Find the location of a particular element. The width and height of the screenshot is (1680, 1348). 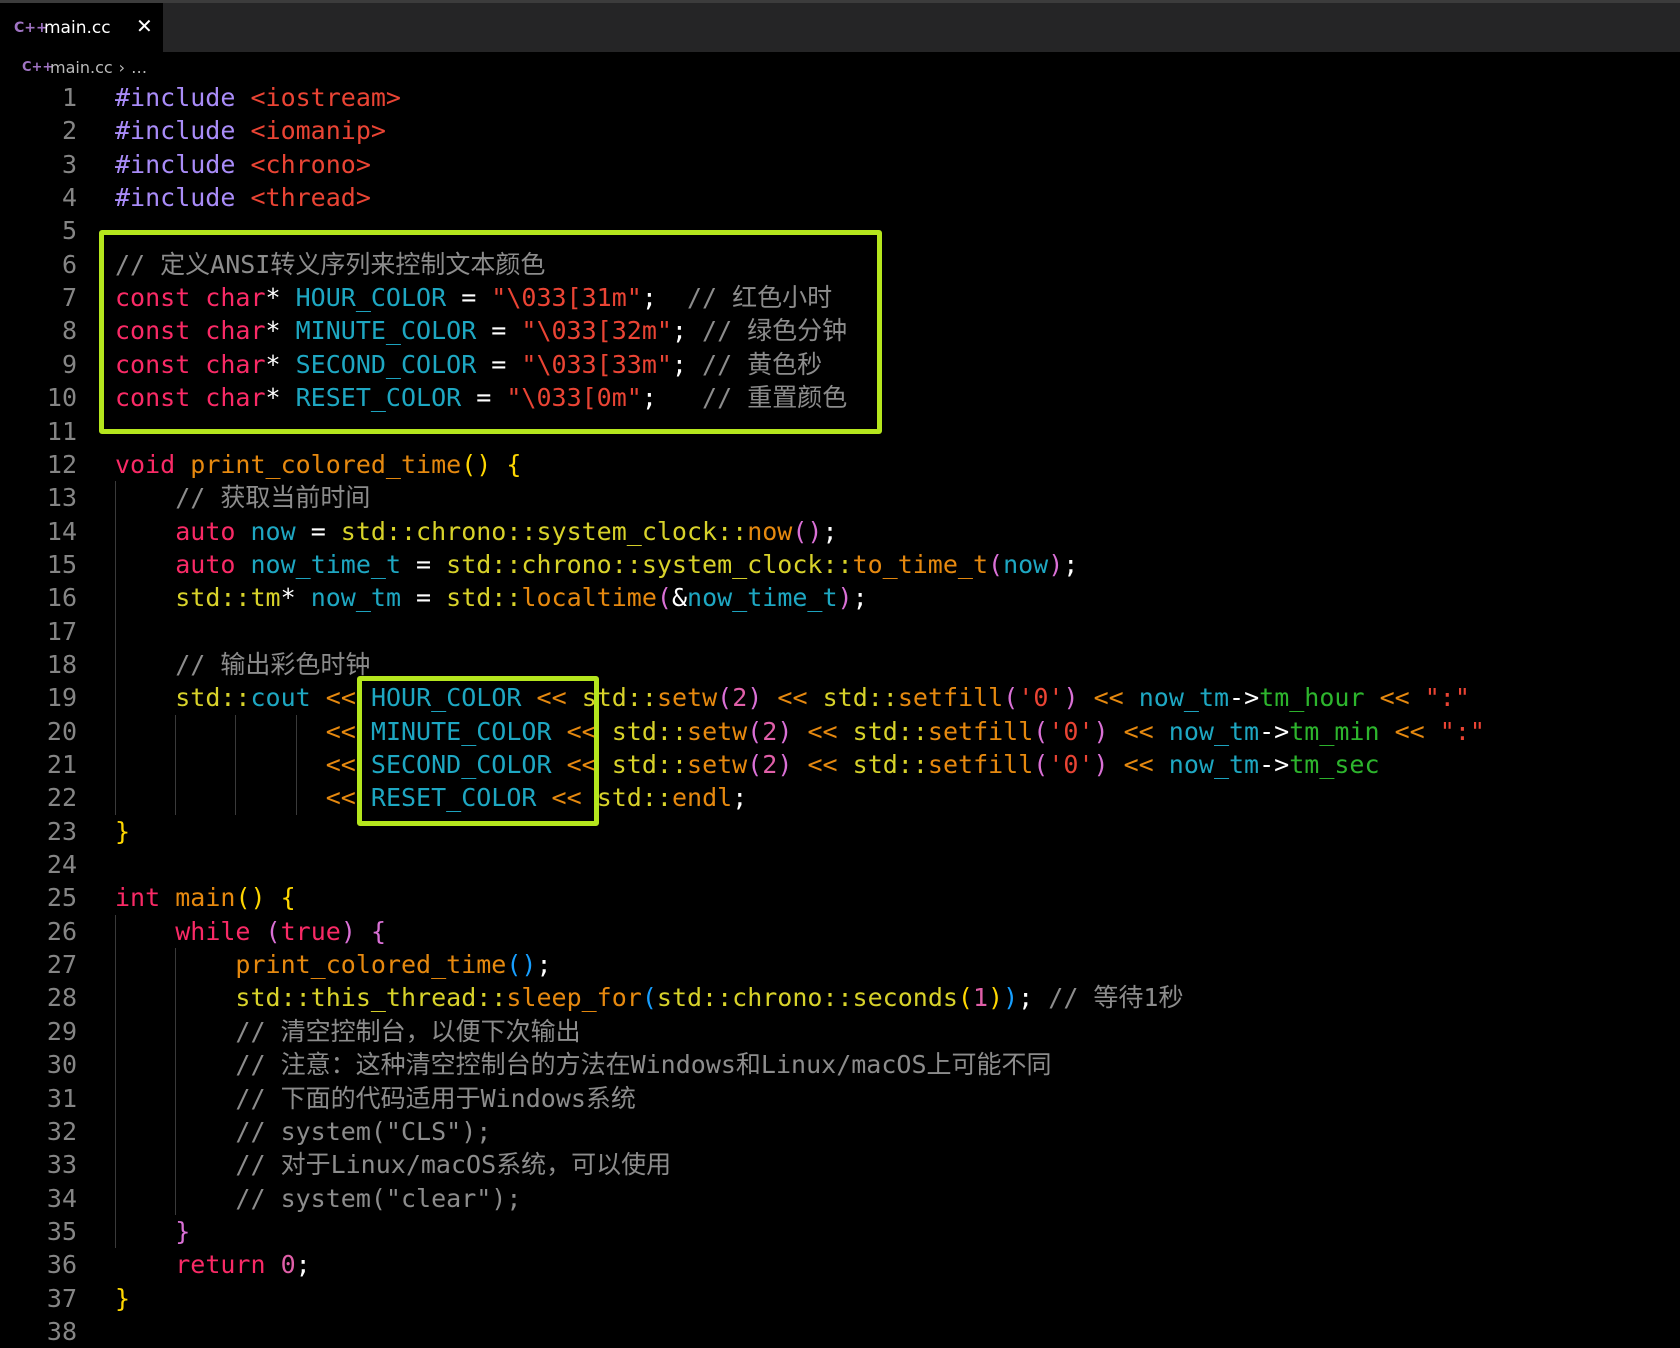

highlight-box-color-usage is located at coordinates (478, 751).